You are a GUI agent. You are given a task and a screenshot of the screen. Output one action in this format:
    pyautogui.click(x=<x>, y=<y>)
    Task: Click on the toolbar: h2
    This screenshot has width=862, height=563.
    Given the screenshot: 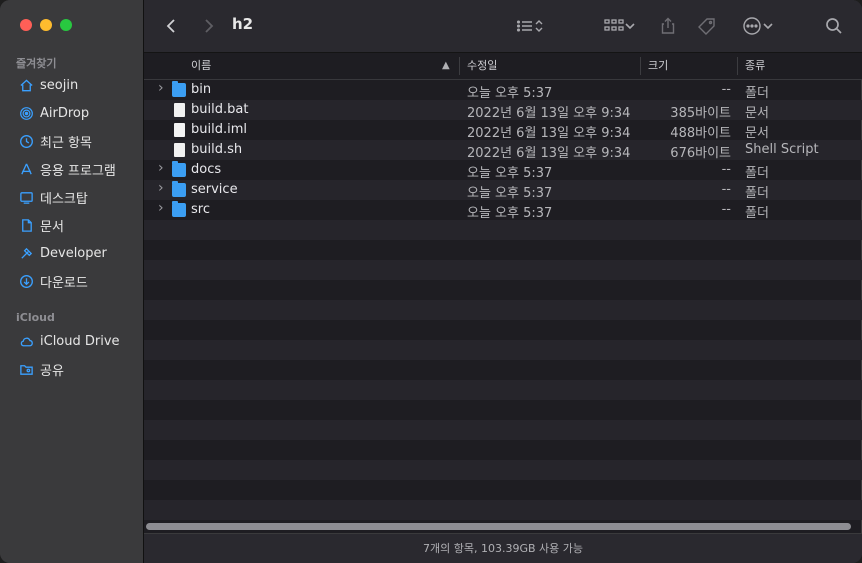 What is the action you would take?
    pyautogui.click(x=503, y=26)
    